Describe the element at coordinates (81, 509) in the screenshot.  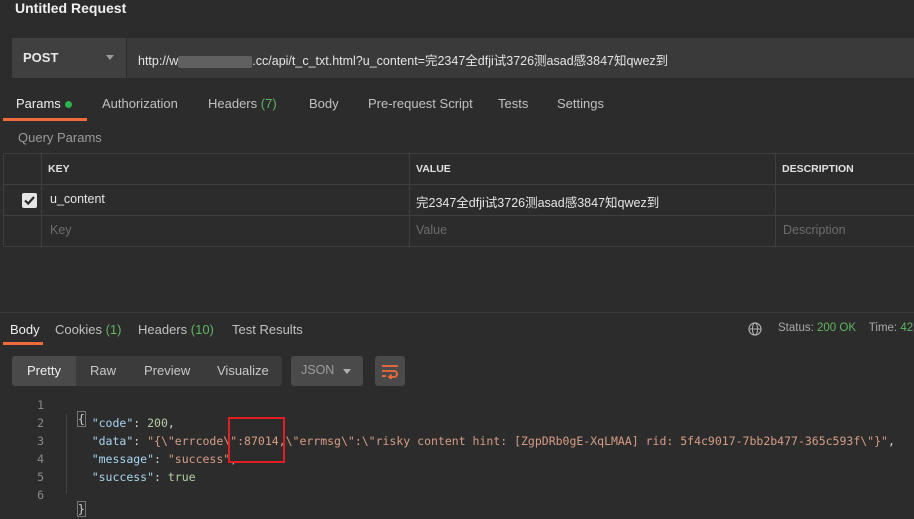
I see `json-close-brace: }` at that location.